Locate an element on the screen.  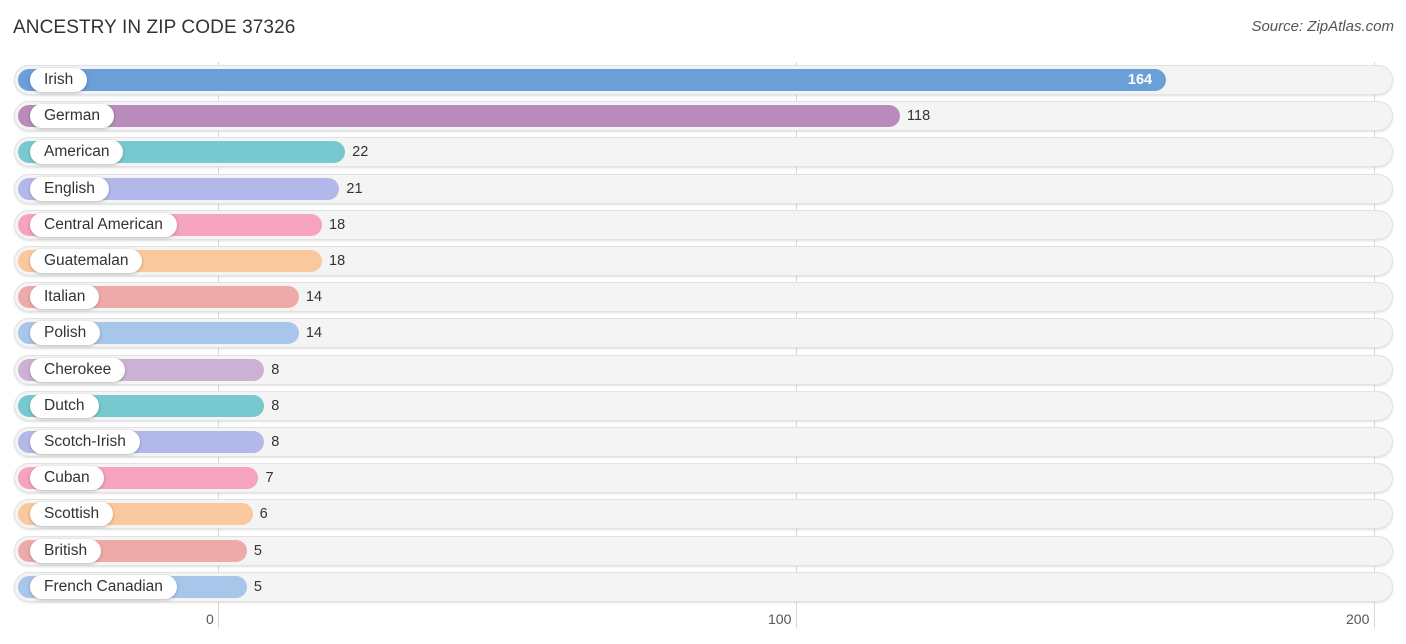
category-label: Scottish is located at coordinates (72, 514).